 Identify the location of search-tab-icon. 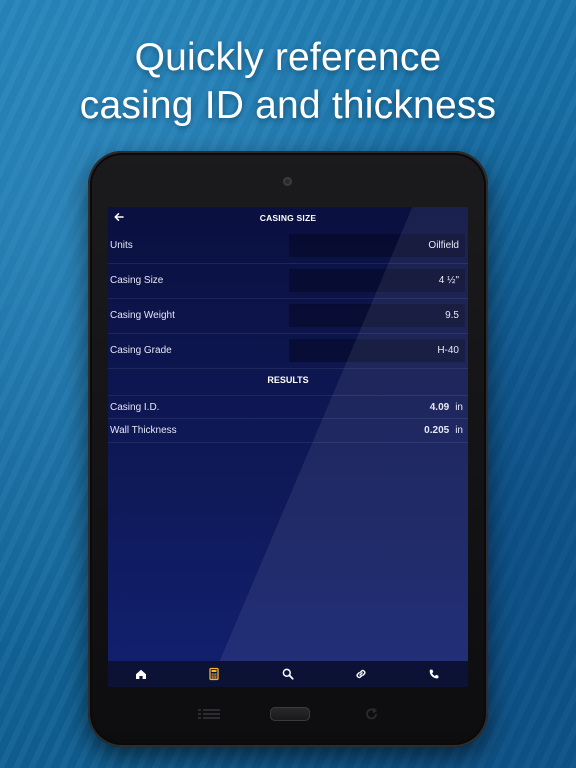
(288, 674).